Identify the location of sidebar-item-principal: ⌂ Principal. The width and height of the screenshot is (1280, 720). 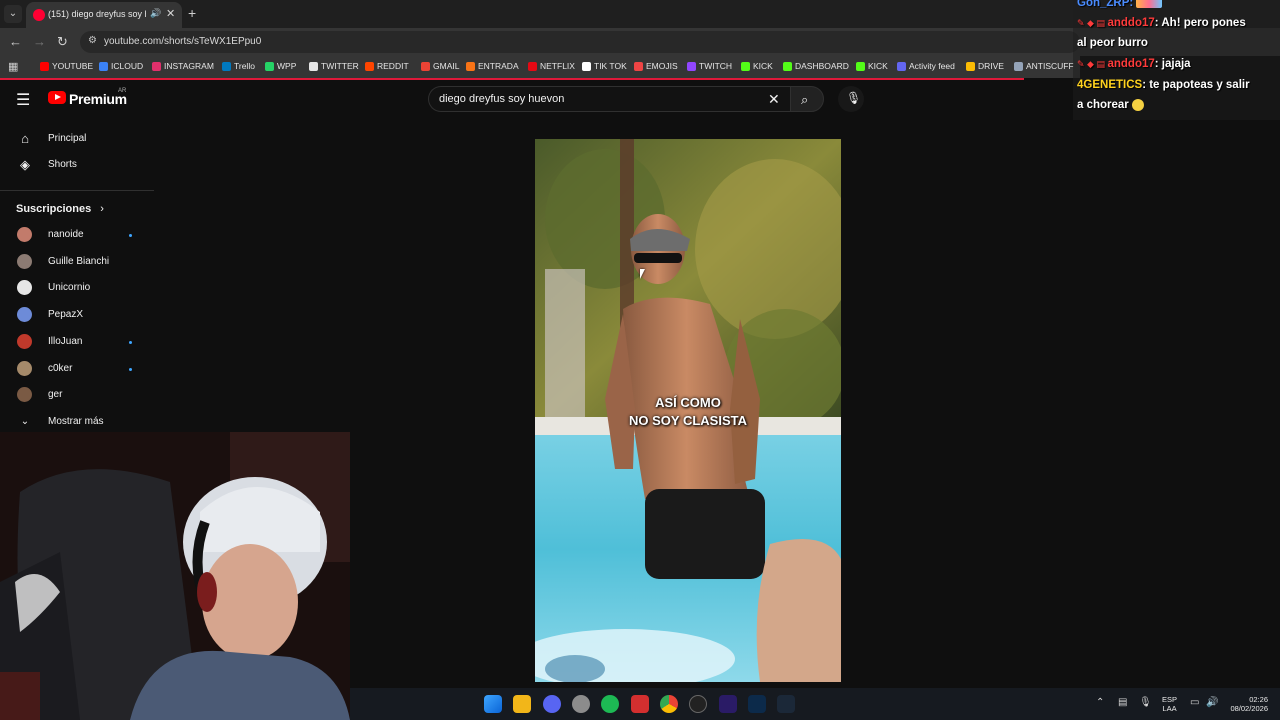
(75, 139).